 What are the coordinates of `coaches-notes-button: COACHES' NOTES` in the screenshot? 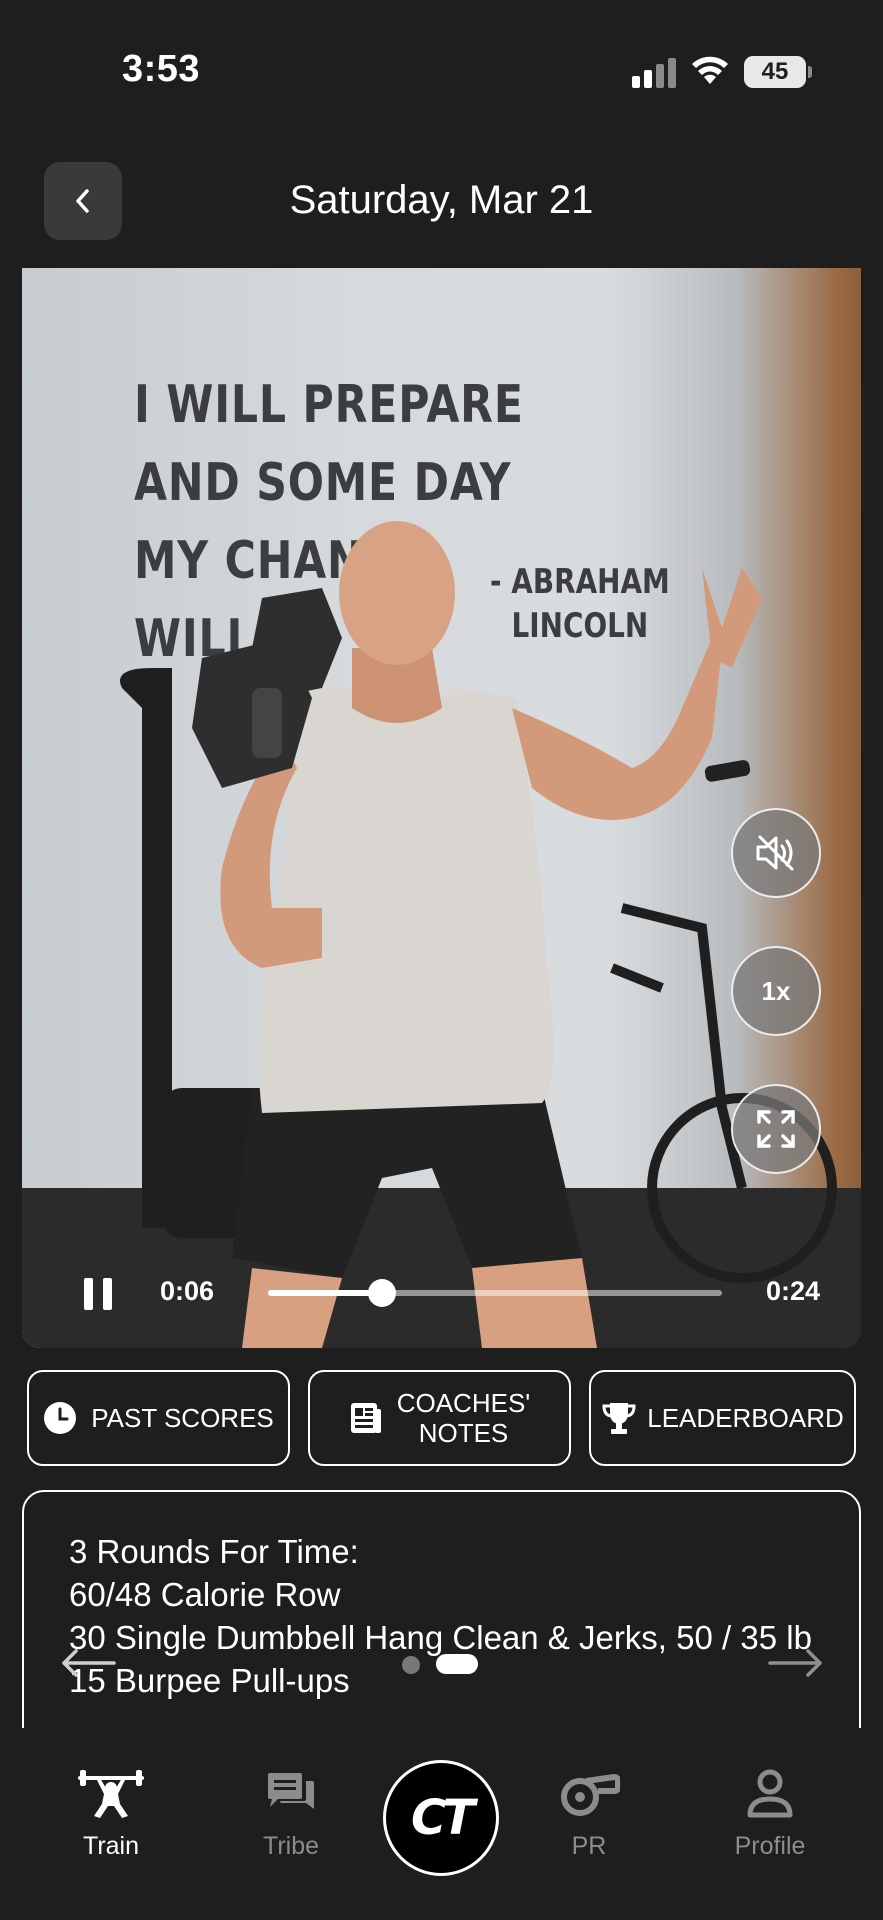 It's located at (439, 1418).